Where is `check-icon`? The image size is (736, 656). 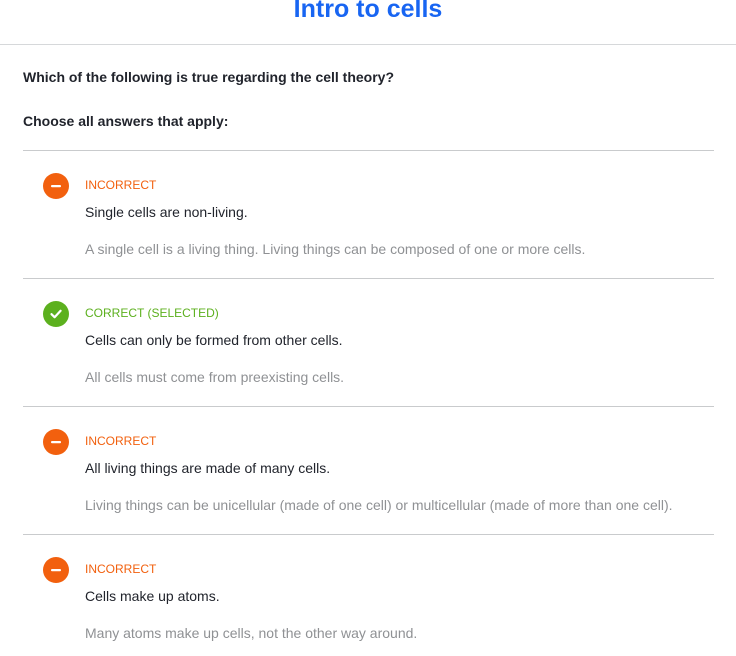 check-icon is located at coordinates (56, 314).